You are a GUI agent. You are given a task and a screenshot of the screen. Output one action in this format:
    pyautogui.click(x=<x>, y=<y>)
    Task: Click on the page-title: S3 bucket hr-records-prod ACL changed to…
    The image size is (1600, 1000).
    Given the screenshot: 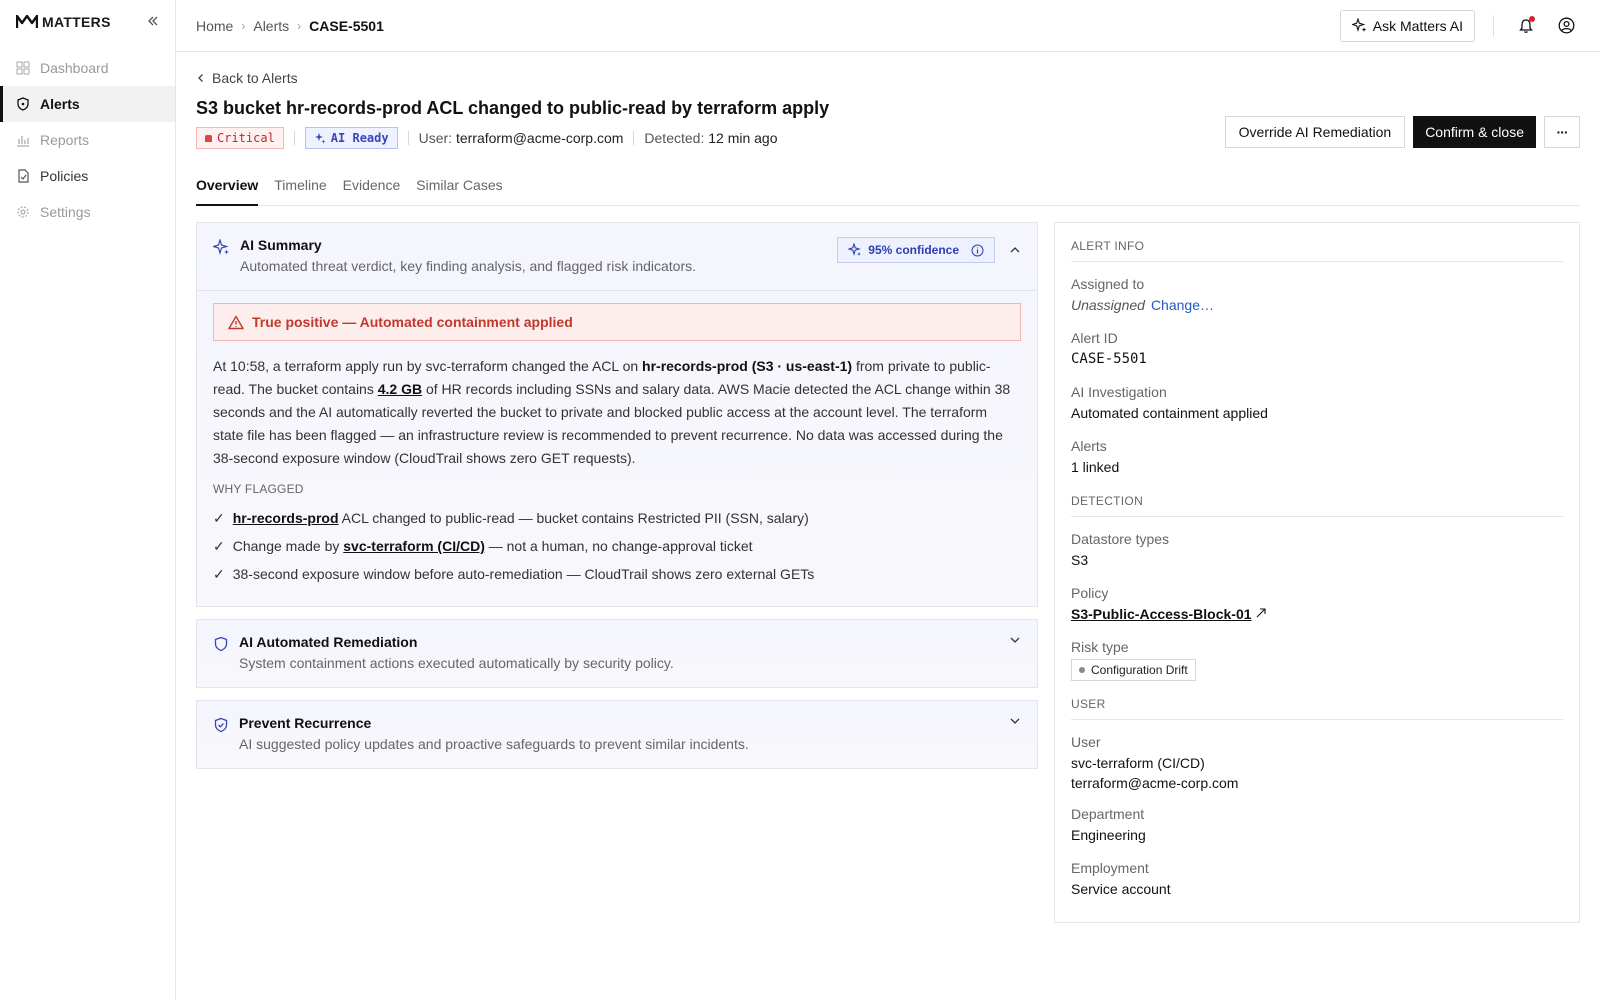 What is the action you would take?
    pyautogui.click(x=513, y=108)
    